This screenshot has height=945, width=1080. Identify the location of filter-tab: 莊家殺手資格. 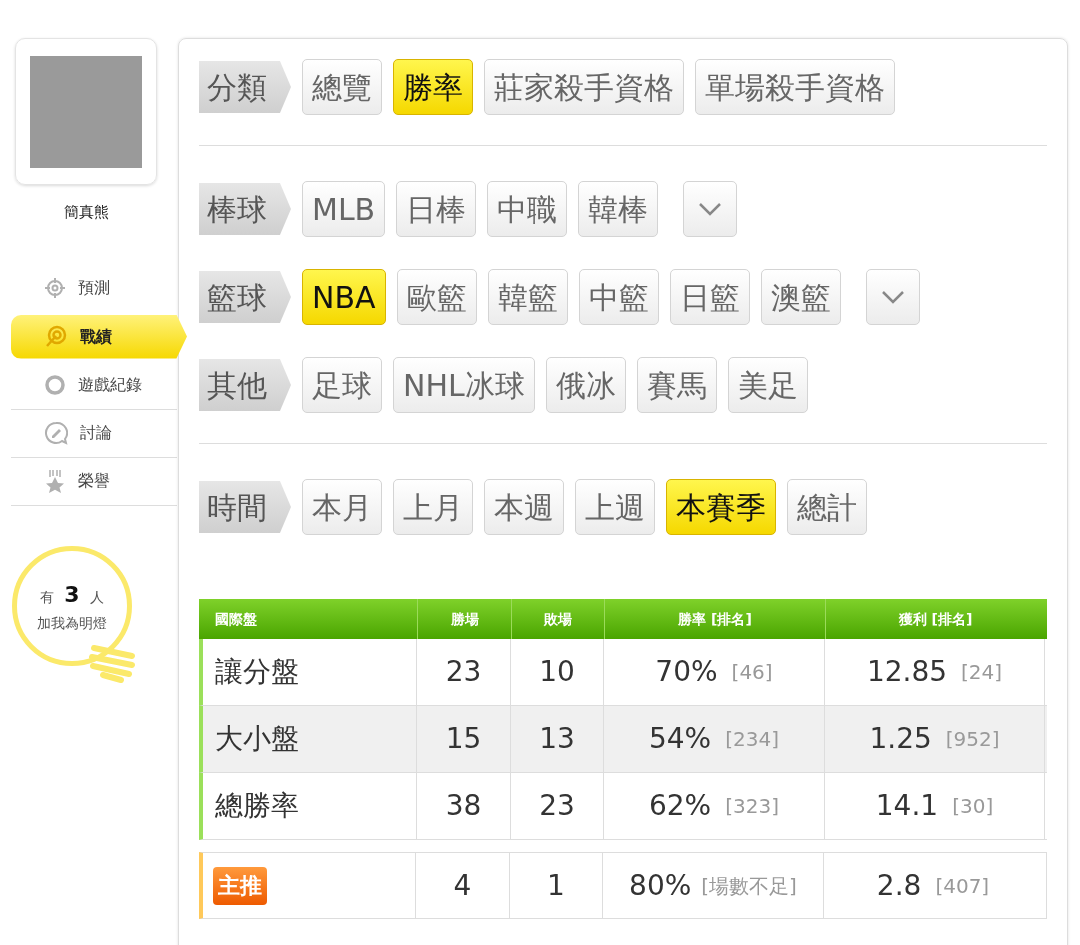
(584, 87).